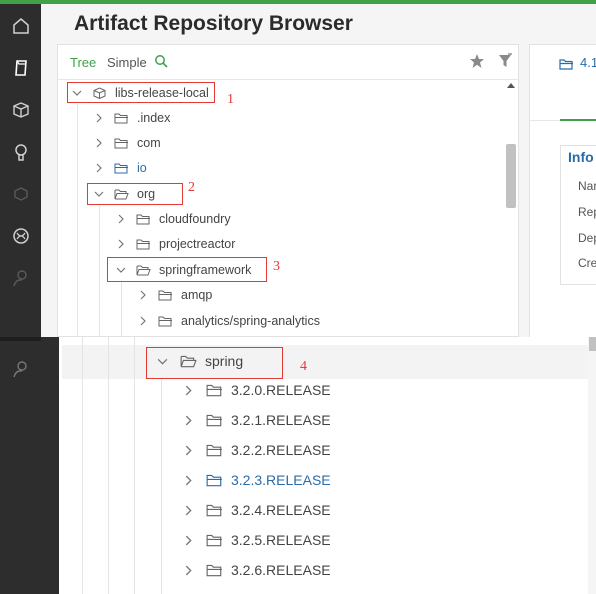 The width and height of the screenshot is (596, 594). I want to click on tree-node-label: 3.2.0.RELEASE, so click(281, 390).